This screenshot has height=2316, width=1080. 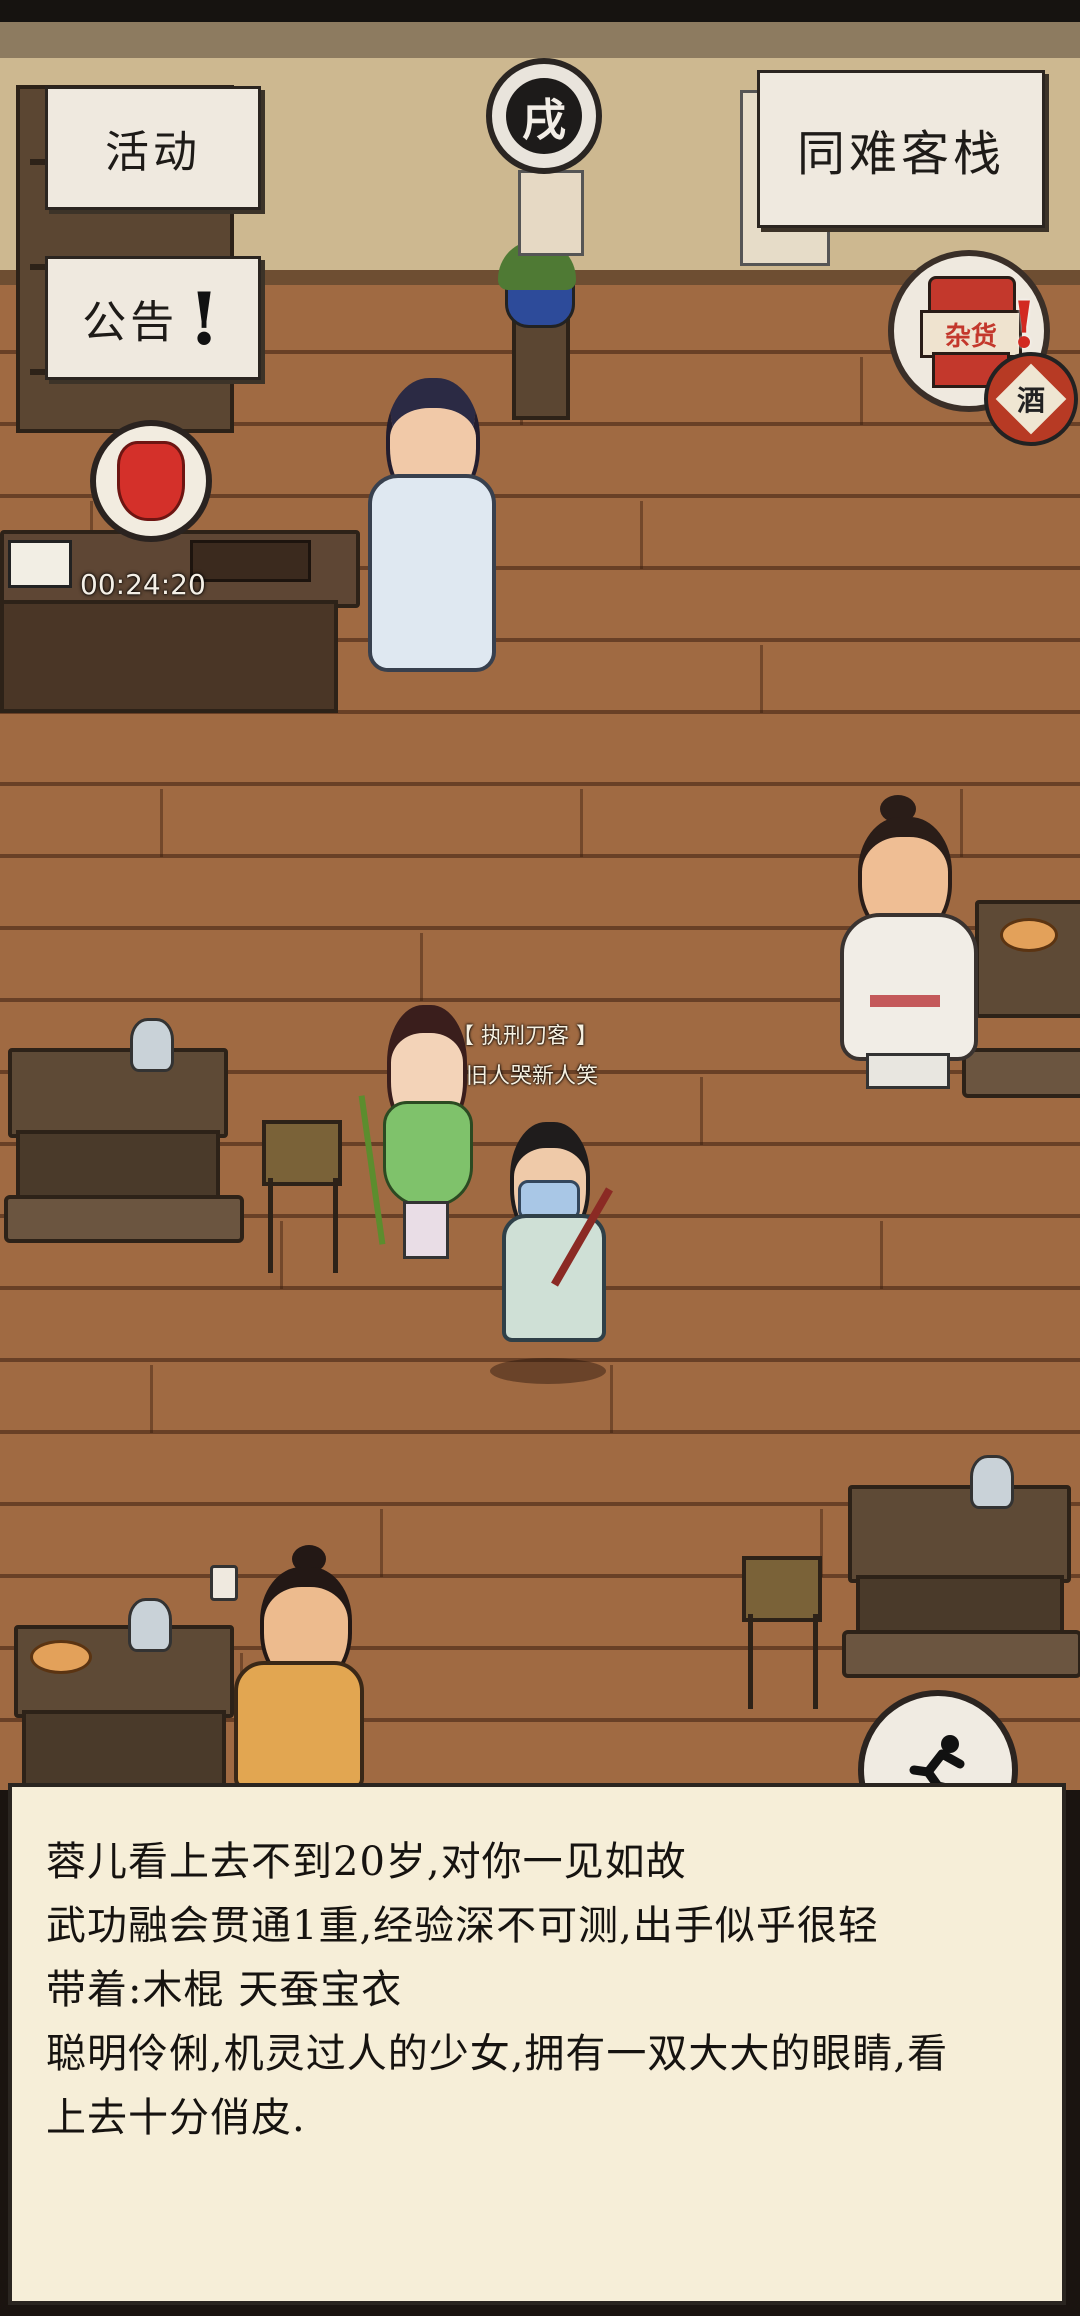 I want to click on npc-diner-eating, so click(x=905, y=942).